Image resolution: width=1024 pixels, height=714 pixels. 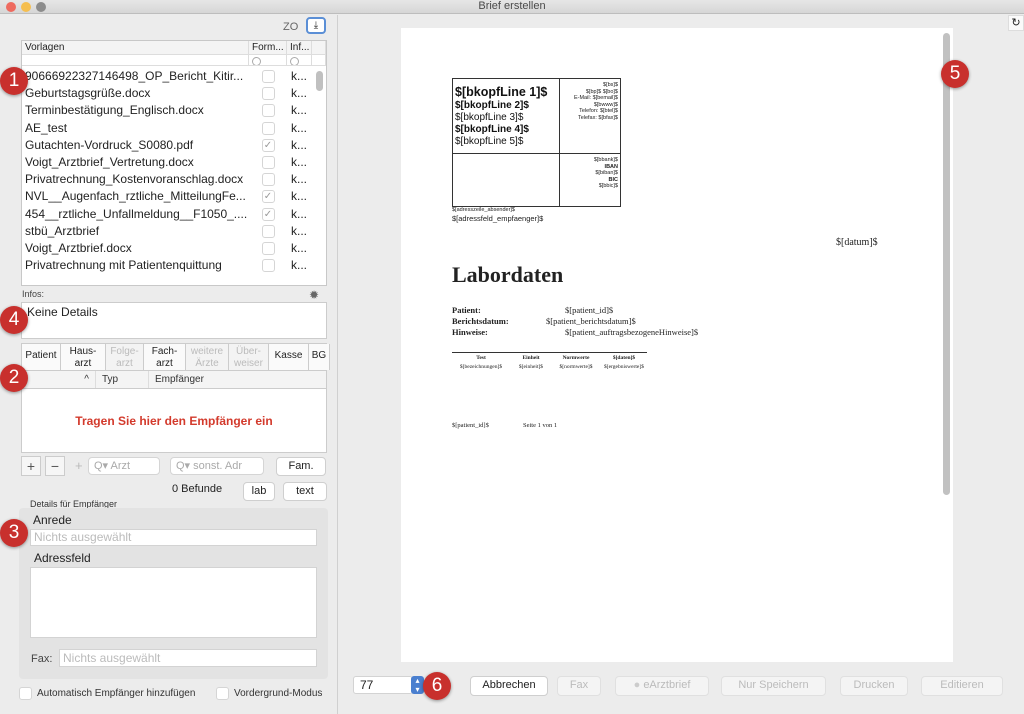 What do you see at coordinates (207, 357) in the screenshot?
I see `recipient-tab: weitere Ärzte` at bounding box center [207, 357].